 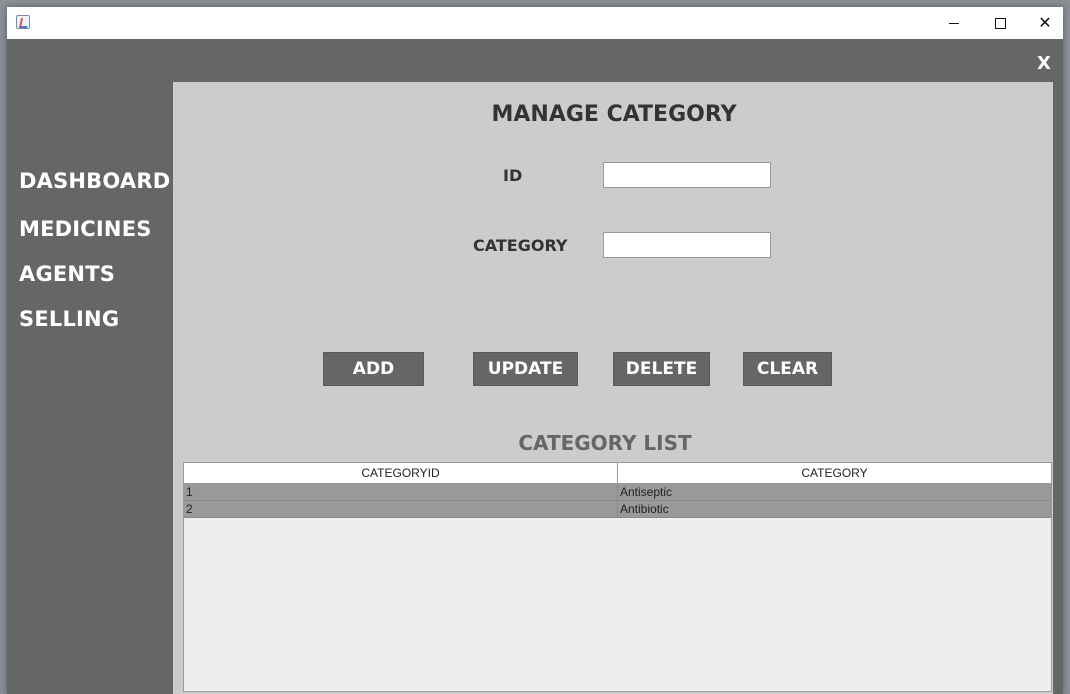 I want to click on table-row: 2 Antibiotic, so click(x=617, y=509).